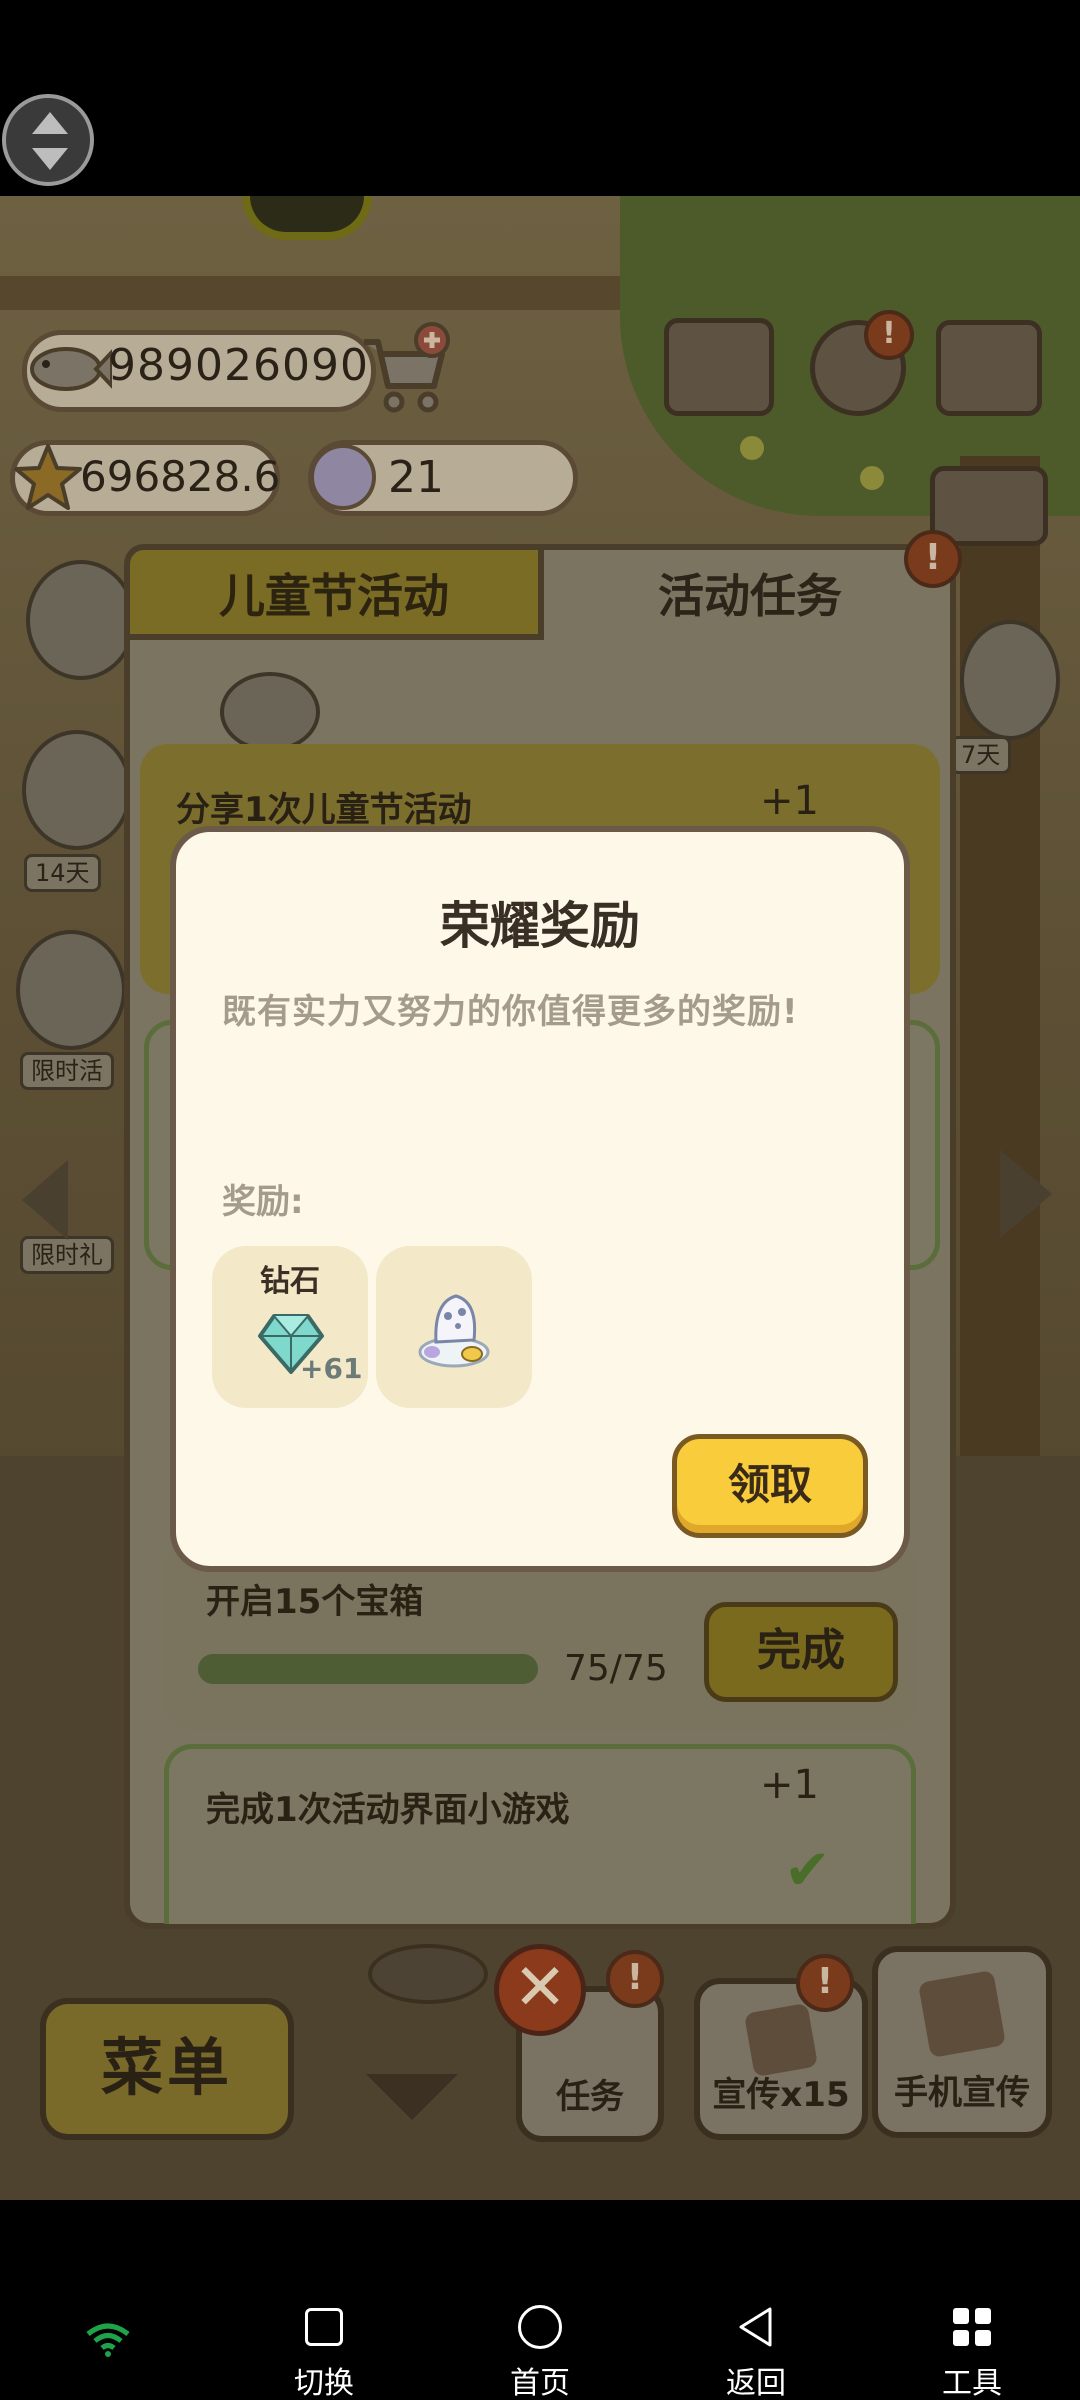 The image size is (1080, 2400). What do you see at coordinates (807, 1870) in the screenshot?
I see `checkmark-icon: ✔` at bounding box center [807, 1870].